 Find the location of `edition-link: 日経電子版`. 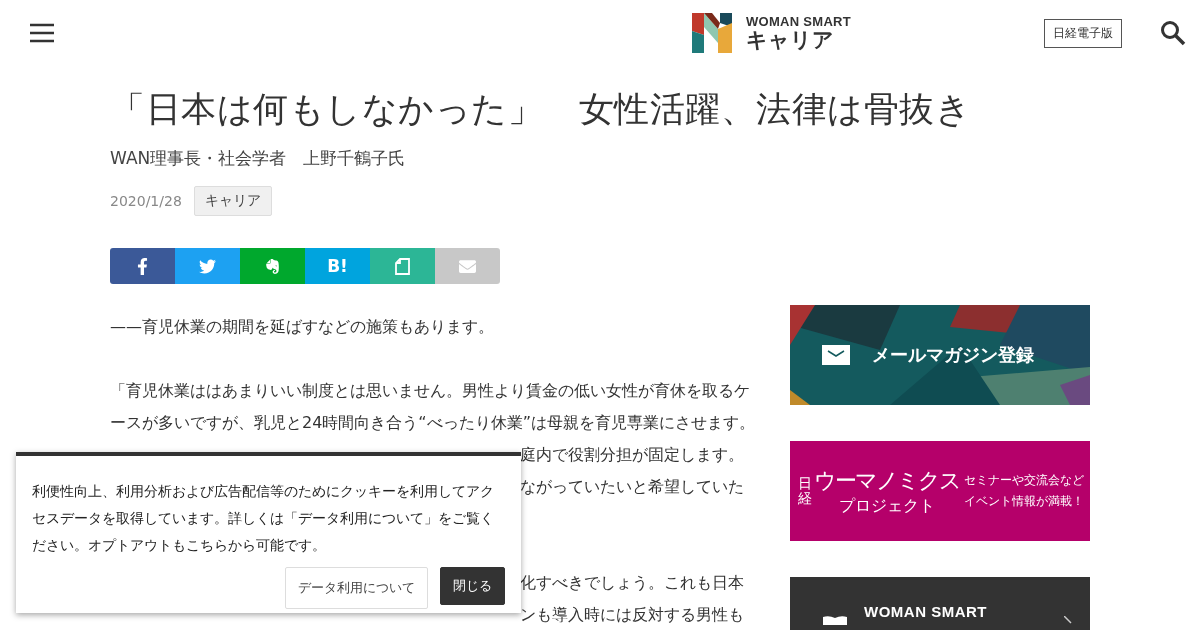

edition-link: 日経電子版 is located at coordinates (1083, 33).